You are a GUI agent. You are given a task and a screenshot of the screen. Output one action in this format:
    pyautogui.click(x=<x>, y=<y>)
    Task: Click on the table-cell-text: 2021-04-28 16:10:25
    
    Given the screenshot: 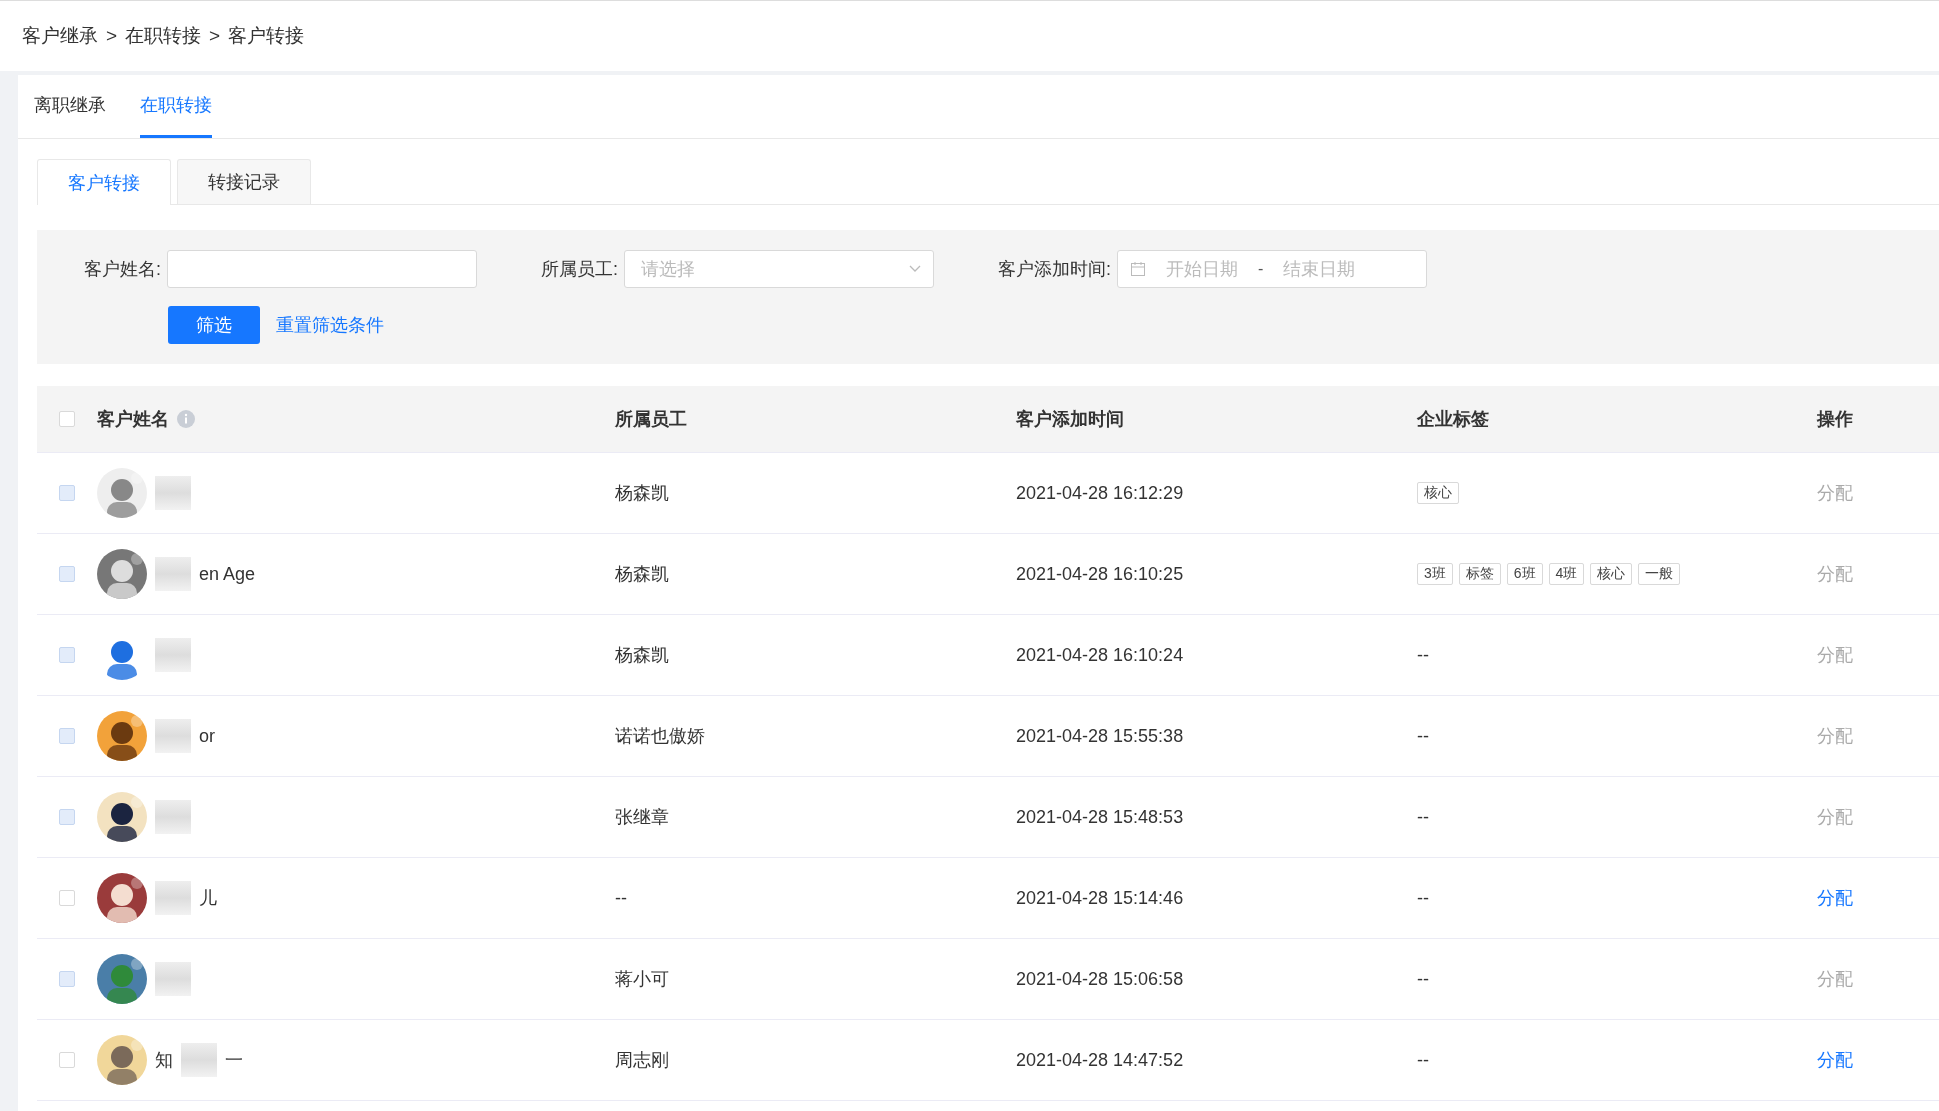 What is the action you would take?
    pyautogui.click(x=1100, y=574)
    